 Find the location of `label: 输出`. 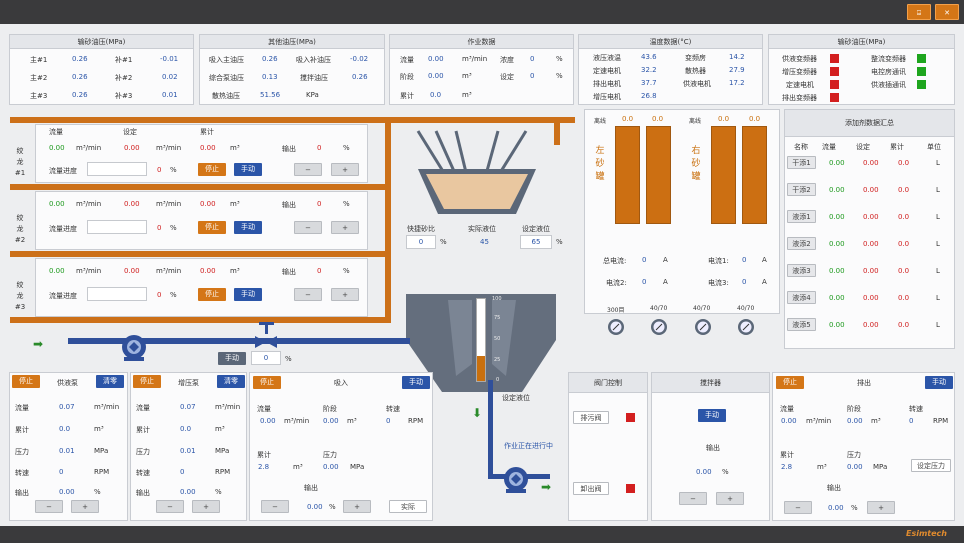

label: 输出 is located at coordinates (289, 205).